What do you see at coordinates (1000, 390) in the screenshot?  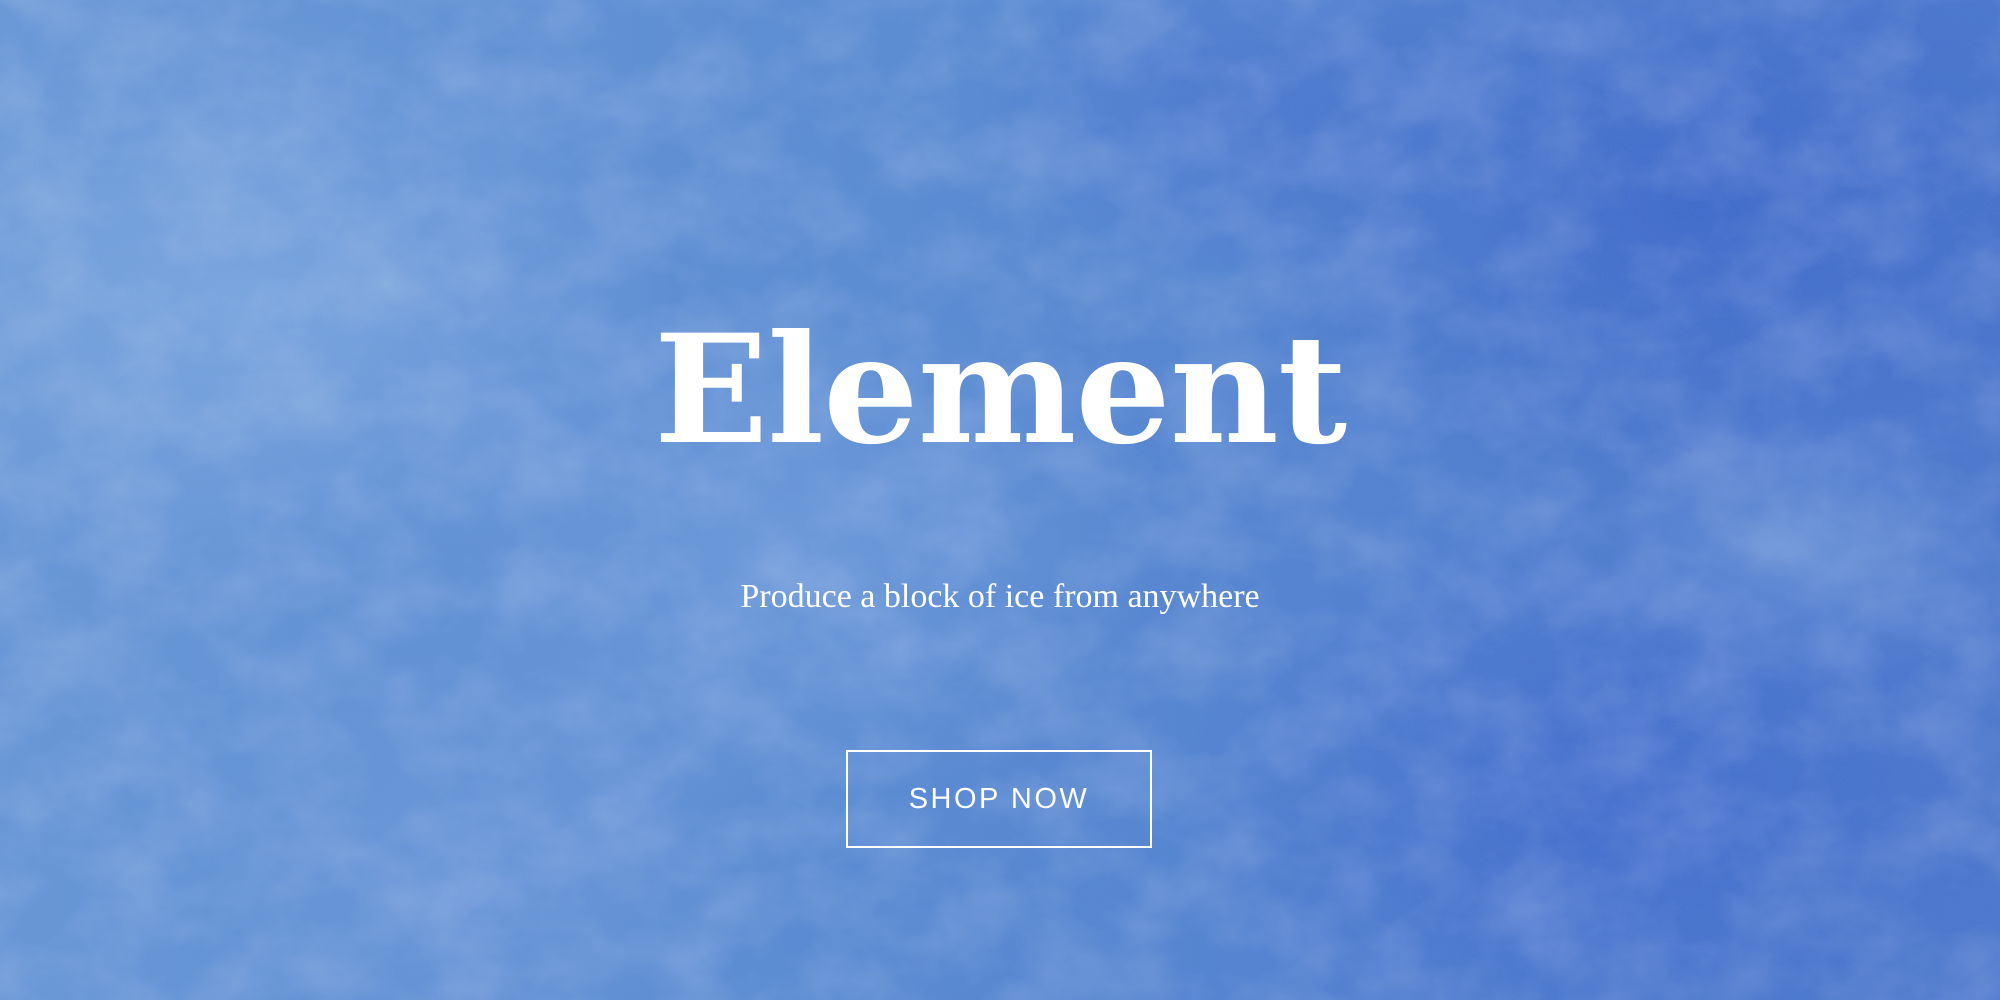 I see `page-title: Element` at bounding box center [1000, 390].